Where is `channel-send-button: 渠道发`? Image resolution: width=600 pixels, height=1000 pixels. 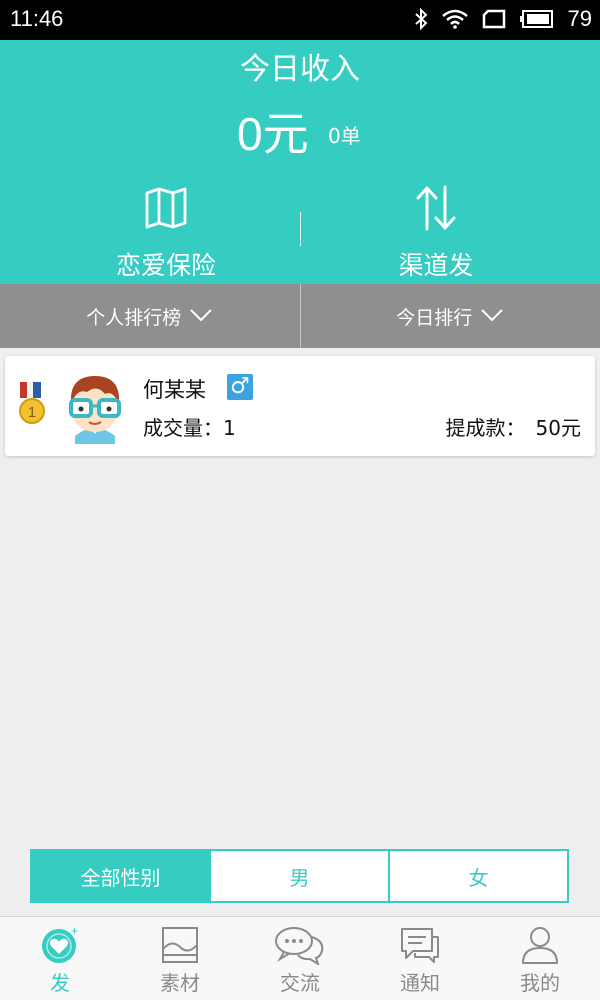
channel-send-button: 渠道发 is located at coordinates (436, 231).